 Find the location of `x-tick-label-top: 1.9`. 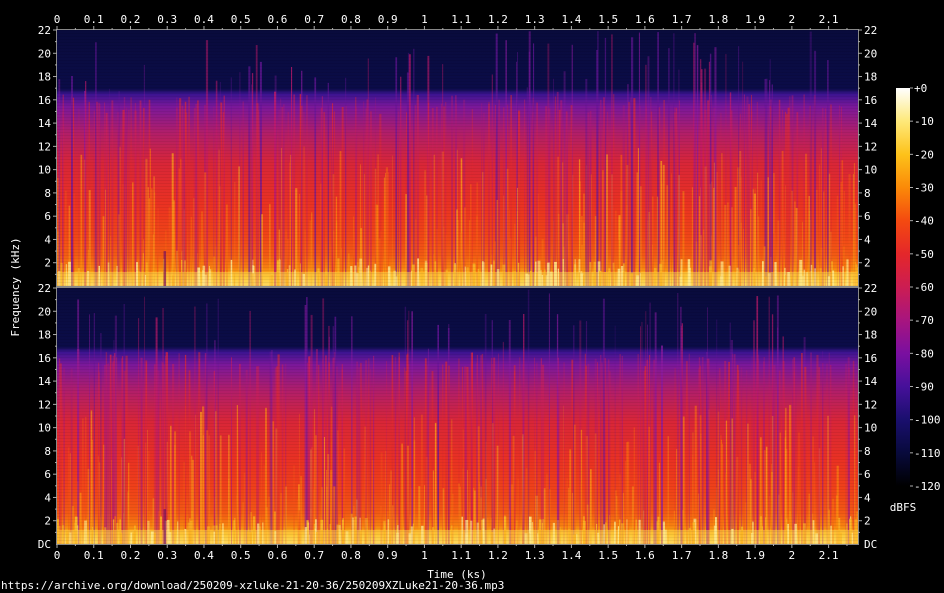

x-tick-label-top: 1.9 is located at coordinates (755, 19).